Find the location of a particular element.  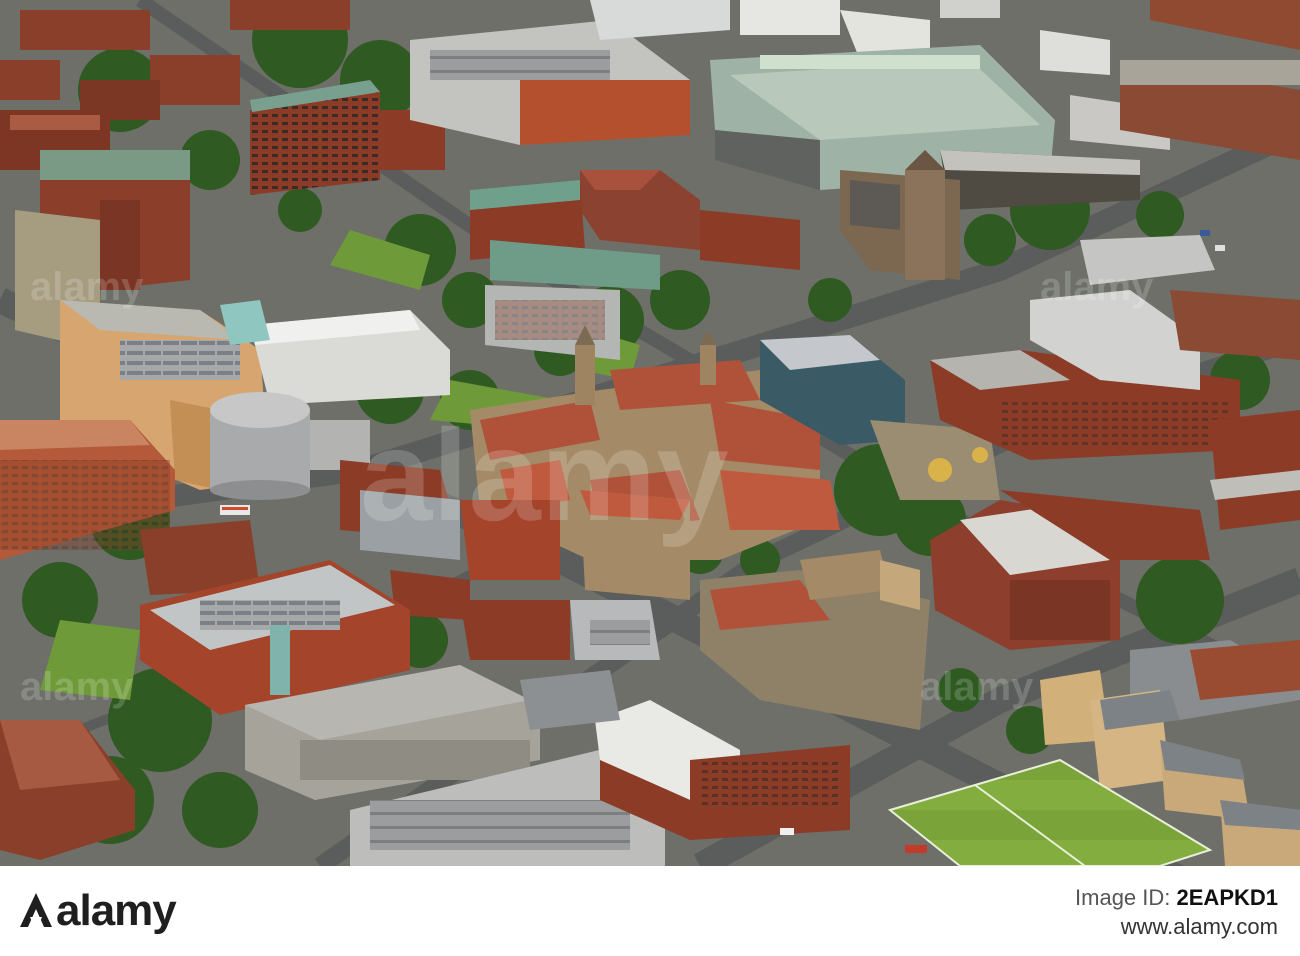

stock-credit-bar: alamy Image ID: 2EAPKD1 www.alamy.com is located at coordinates (650, 911).